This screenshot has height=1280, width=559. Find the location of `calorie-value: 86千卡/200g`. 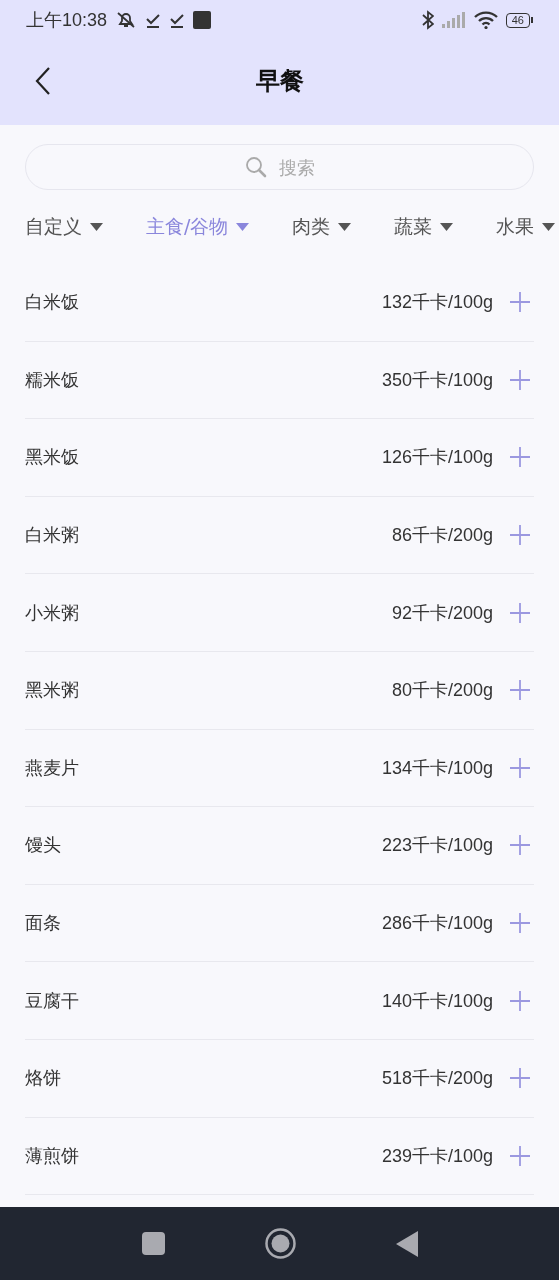

calorie-value: 86千卡/200g is located at coordinates (442, 536).